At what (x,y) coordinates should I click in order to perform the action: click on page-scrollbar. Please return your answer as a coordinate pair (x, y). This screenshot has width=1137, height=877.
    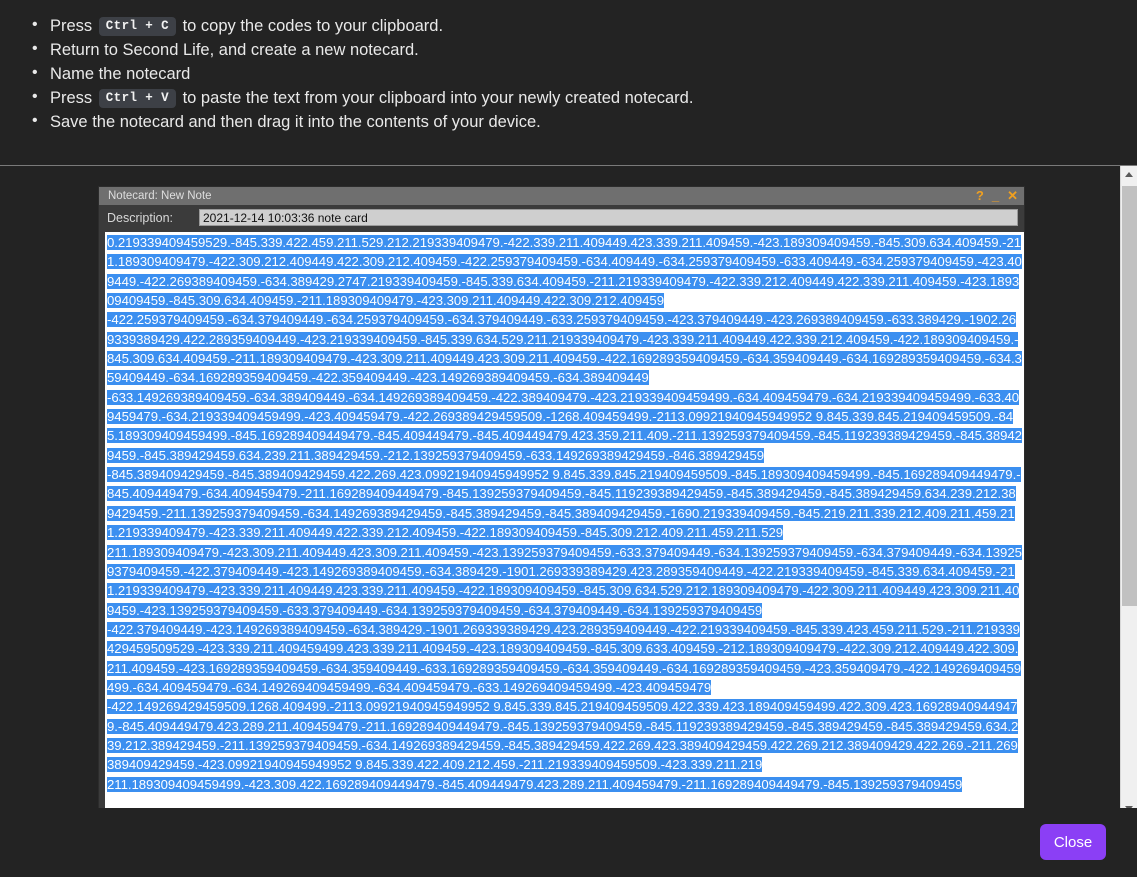
    Looking at the image, I should click on (1128, 491).